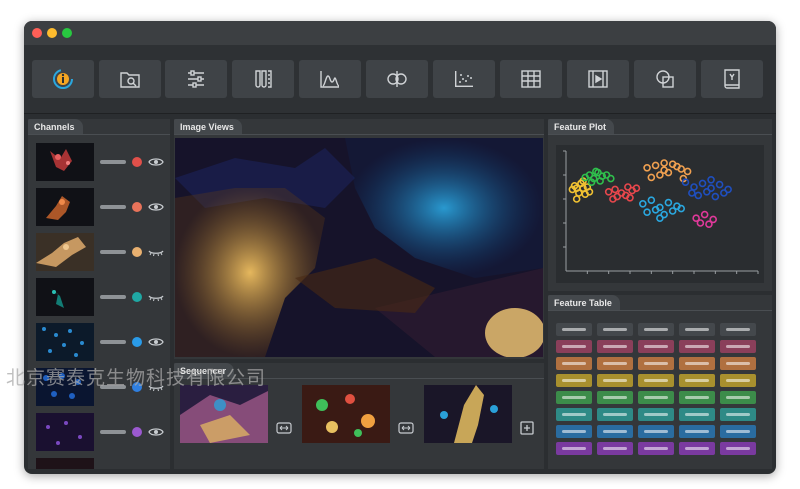  Describe the element at coordinates (37, 33) in the screenshot. I see `close-window-button` at that location.